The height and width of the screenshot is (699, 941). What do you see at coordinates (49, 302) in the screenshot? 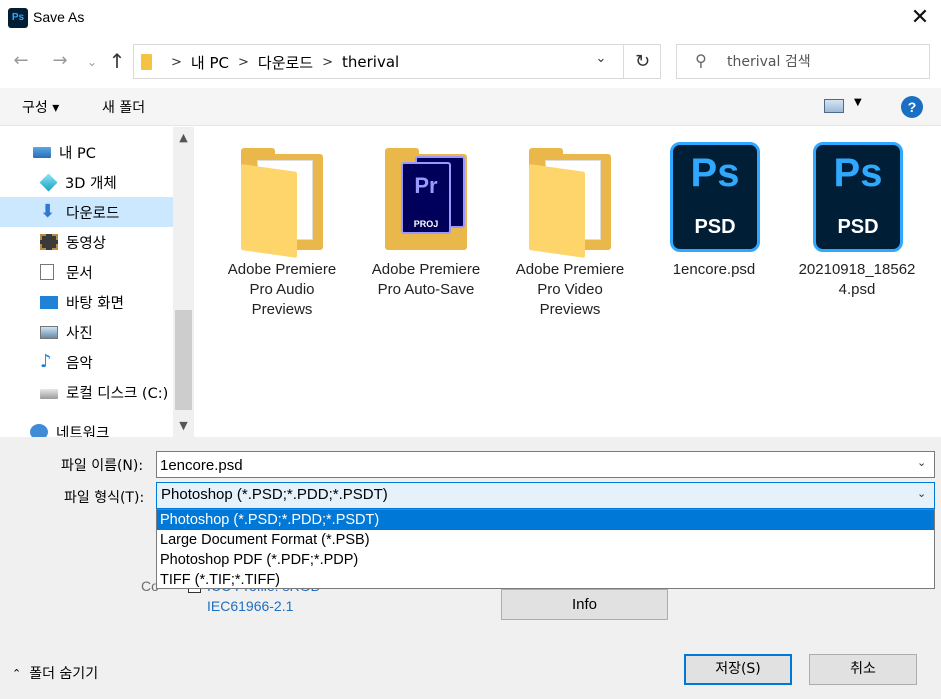
I see `desktop-icon` at bounding box center [49, 302].